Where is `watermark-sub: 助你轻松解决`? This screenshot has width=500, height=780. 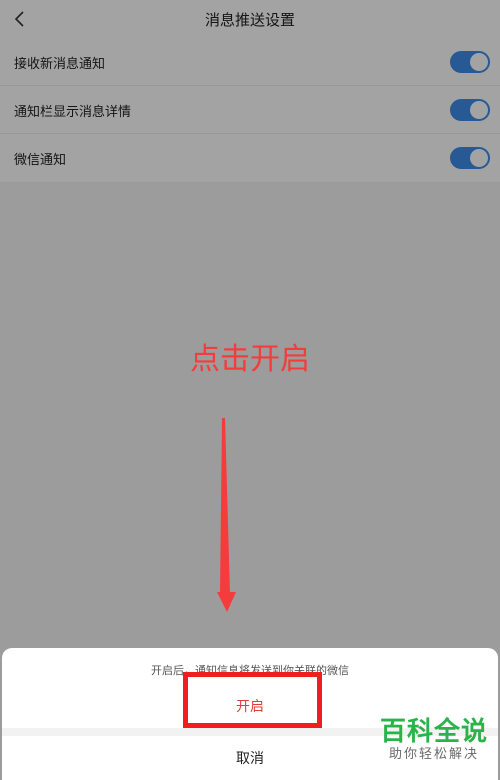 watermark-sub: 助你轻松解决 is located at coordinates (433, 754).